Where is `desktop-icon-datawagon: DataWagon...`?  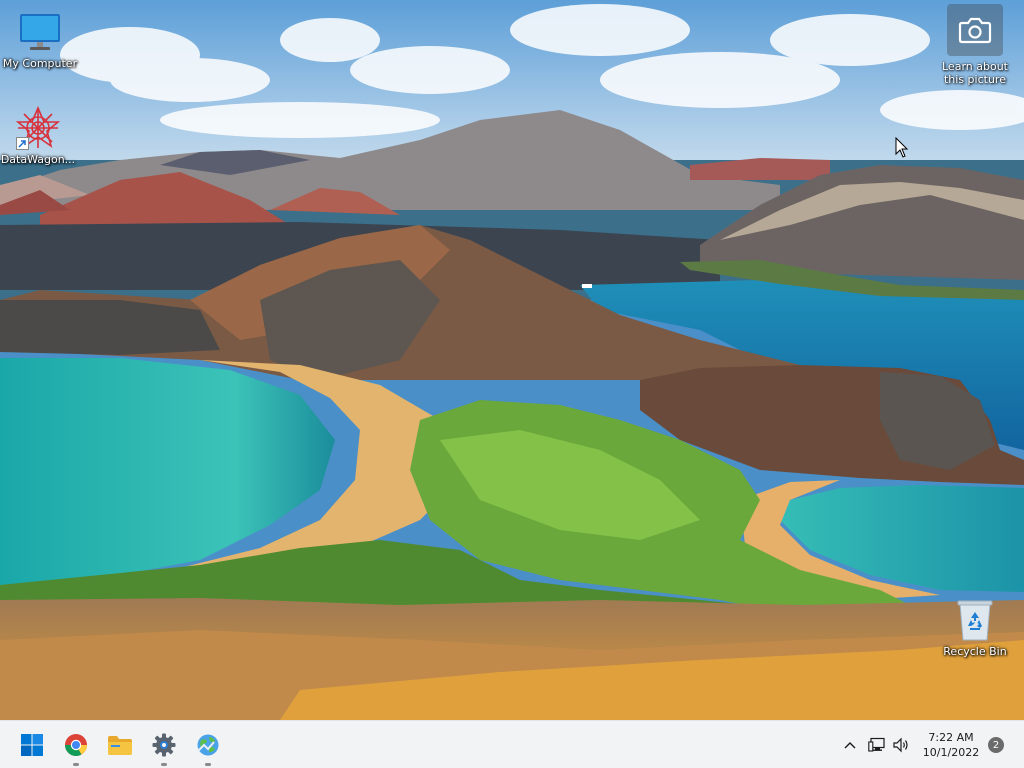
desktop-icon-datawagon: DataWagon... is located at coordinates (39, 135).